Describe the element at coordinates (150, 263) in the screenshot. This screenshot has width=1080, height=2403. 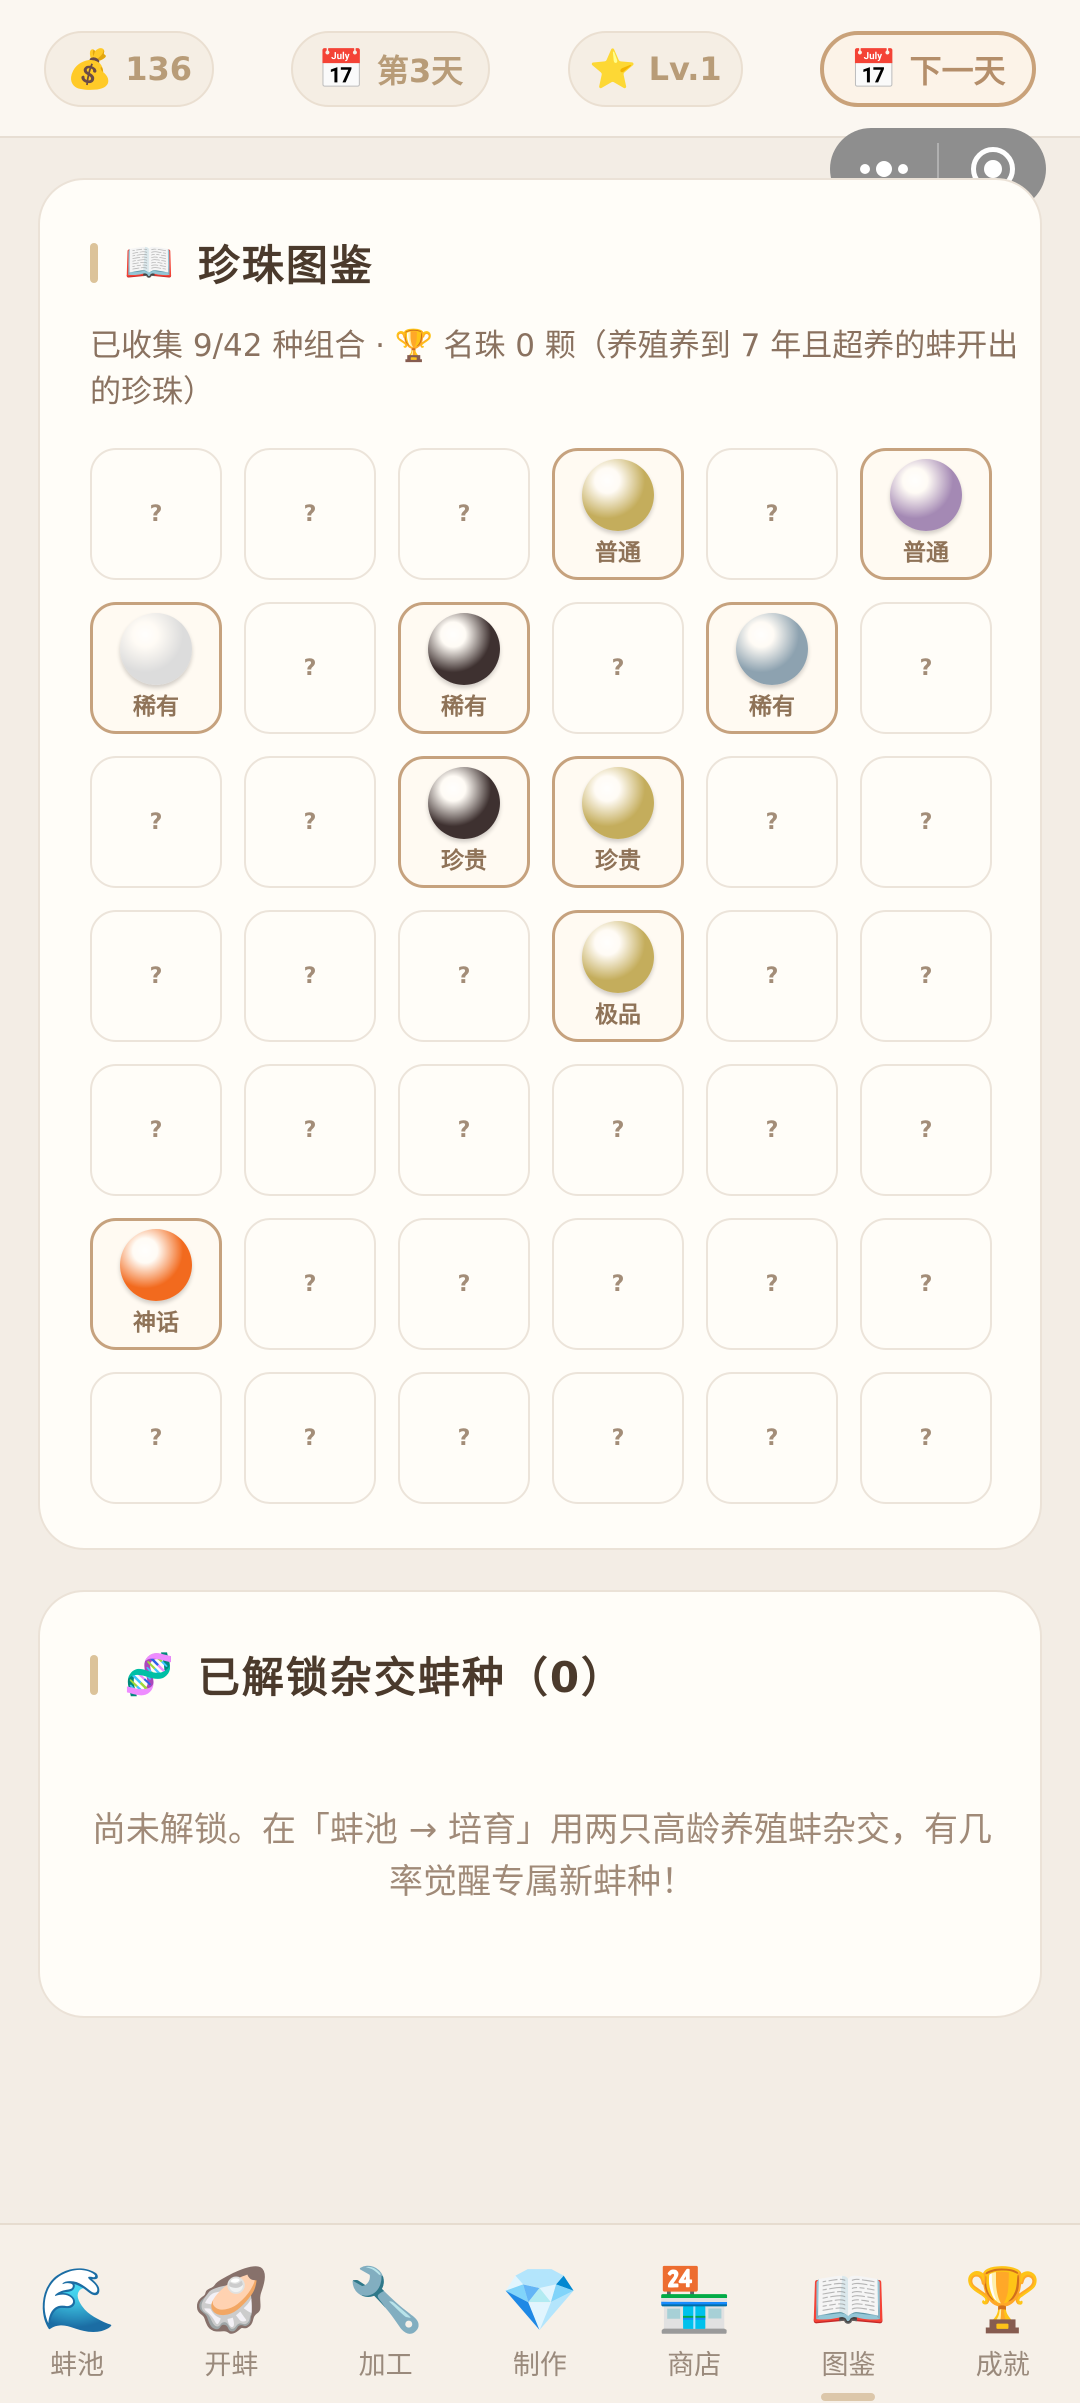
I see `book-icon: 📖` at that location.